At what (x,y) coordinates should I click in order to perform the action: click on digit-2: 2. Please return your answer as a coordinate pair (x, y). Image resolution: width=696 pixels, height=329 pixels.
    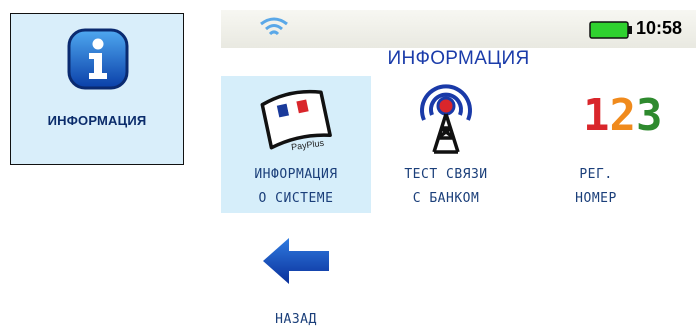
    Looking at the image, I should click on (623, 115).